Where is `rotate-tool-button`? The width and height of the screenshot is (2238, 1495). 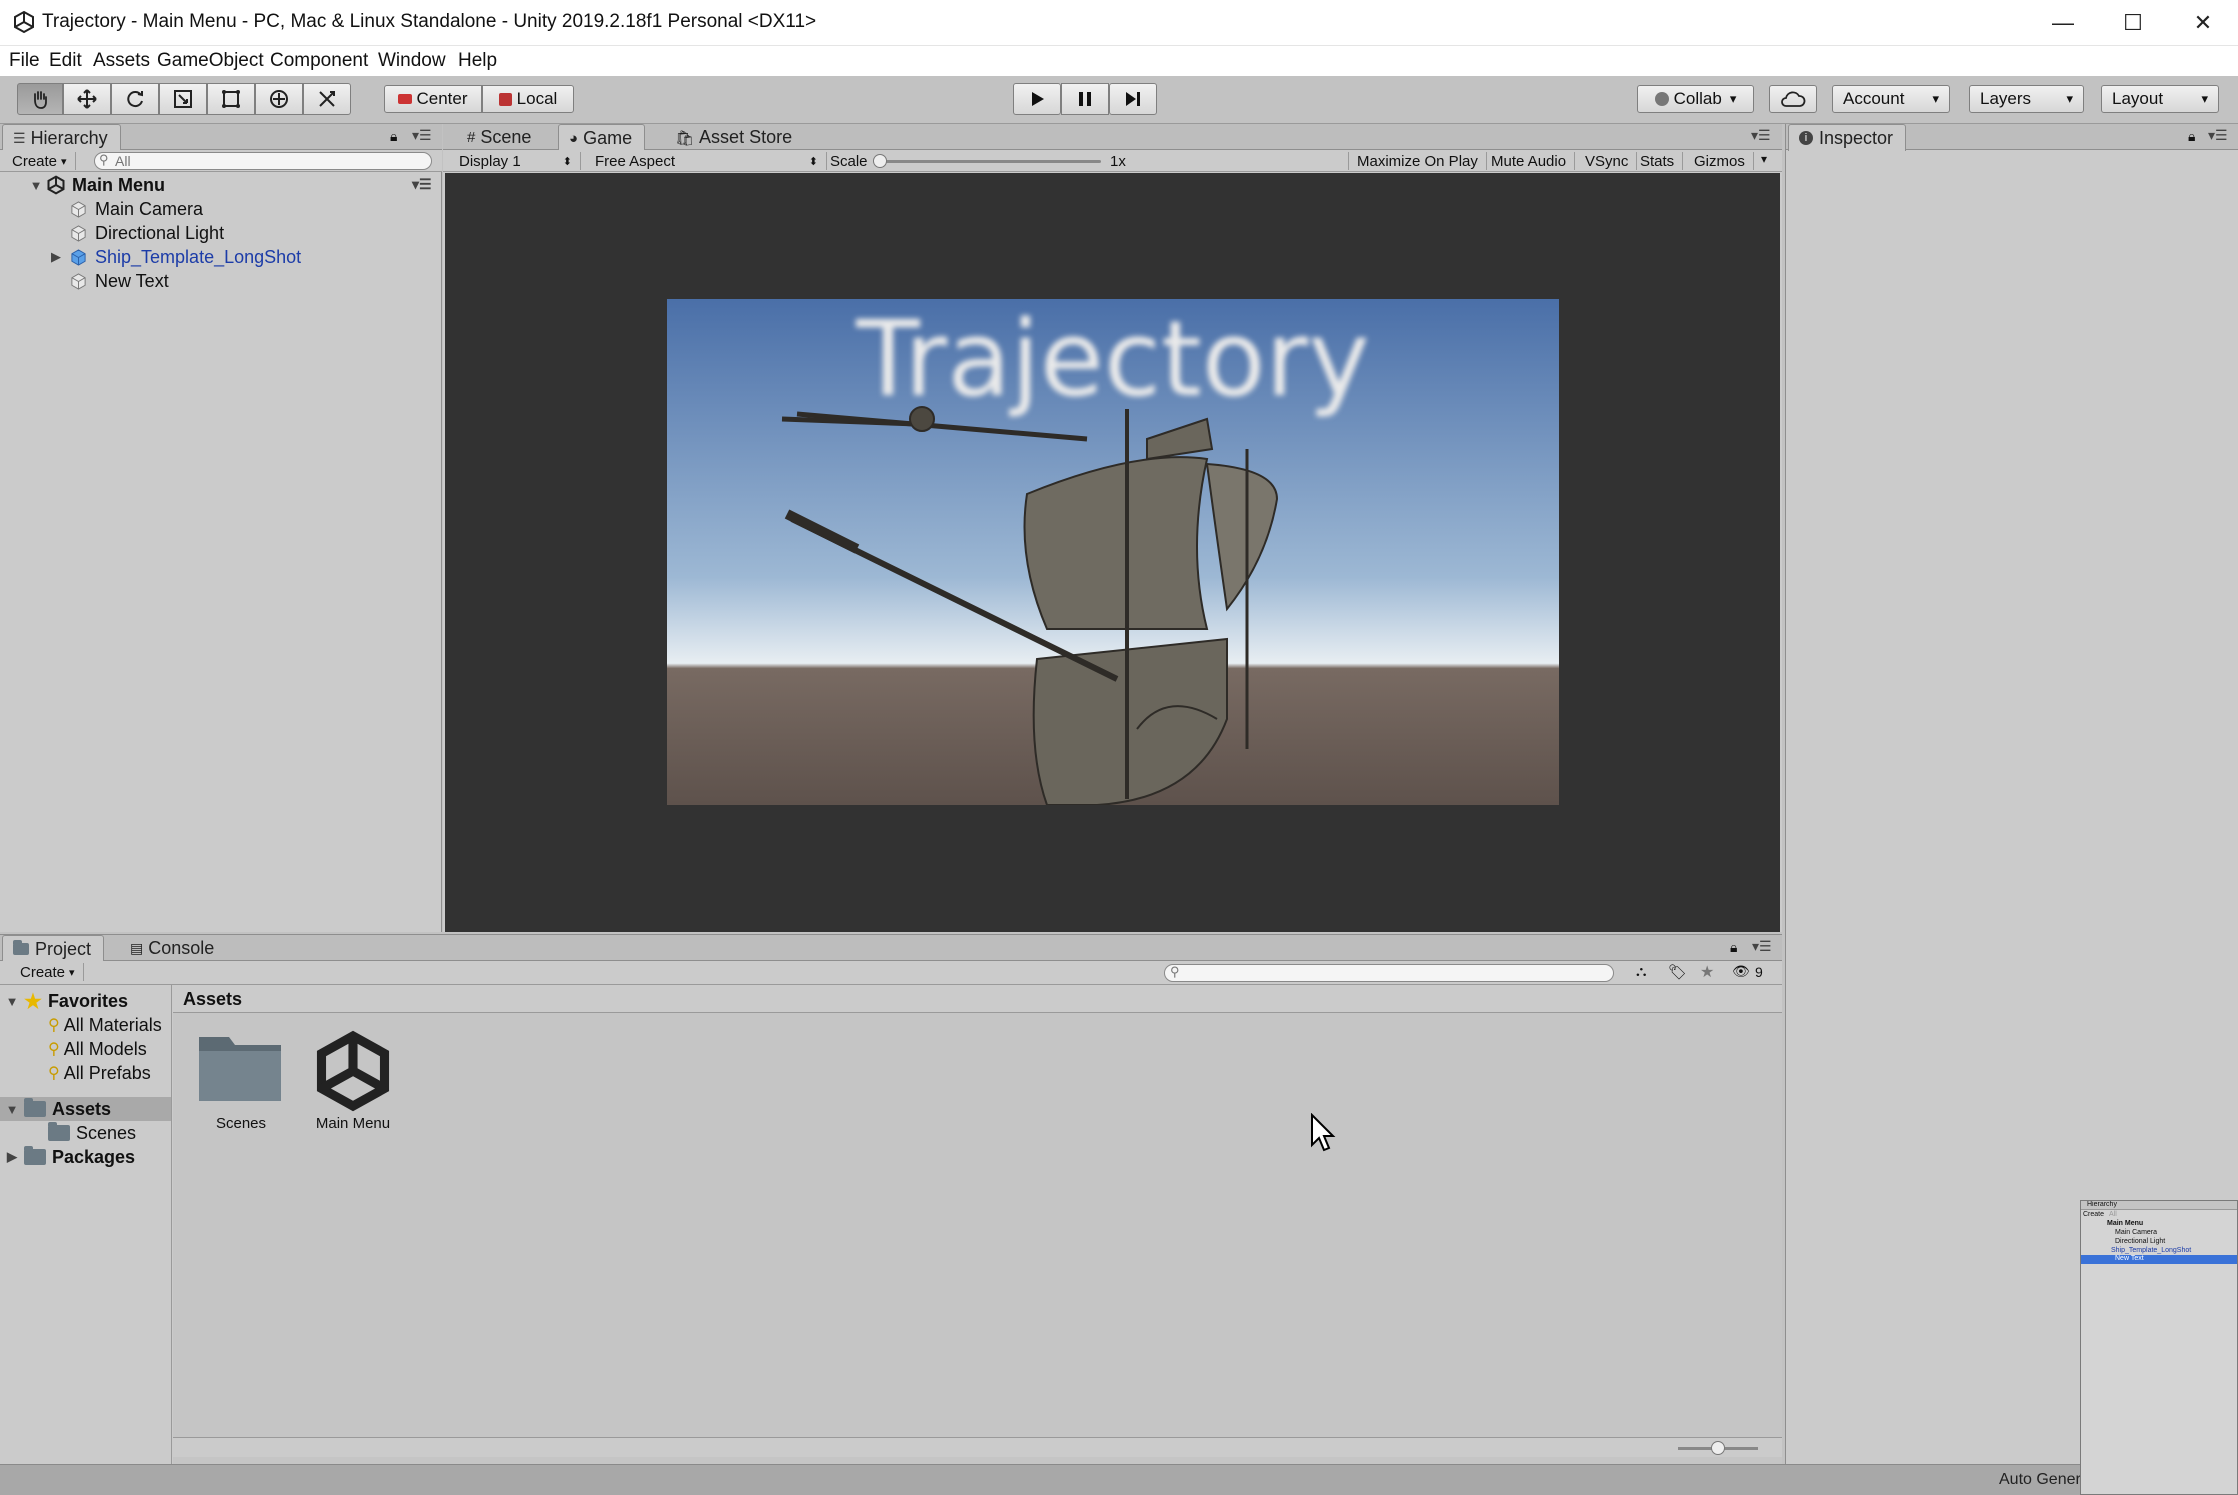
rotate-tool-button is located at coordinates (135, 99).